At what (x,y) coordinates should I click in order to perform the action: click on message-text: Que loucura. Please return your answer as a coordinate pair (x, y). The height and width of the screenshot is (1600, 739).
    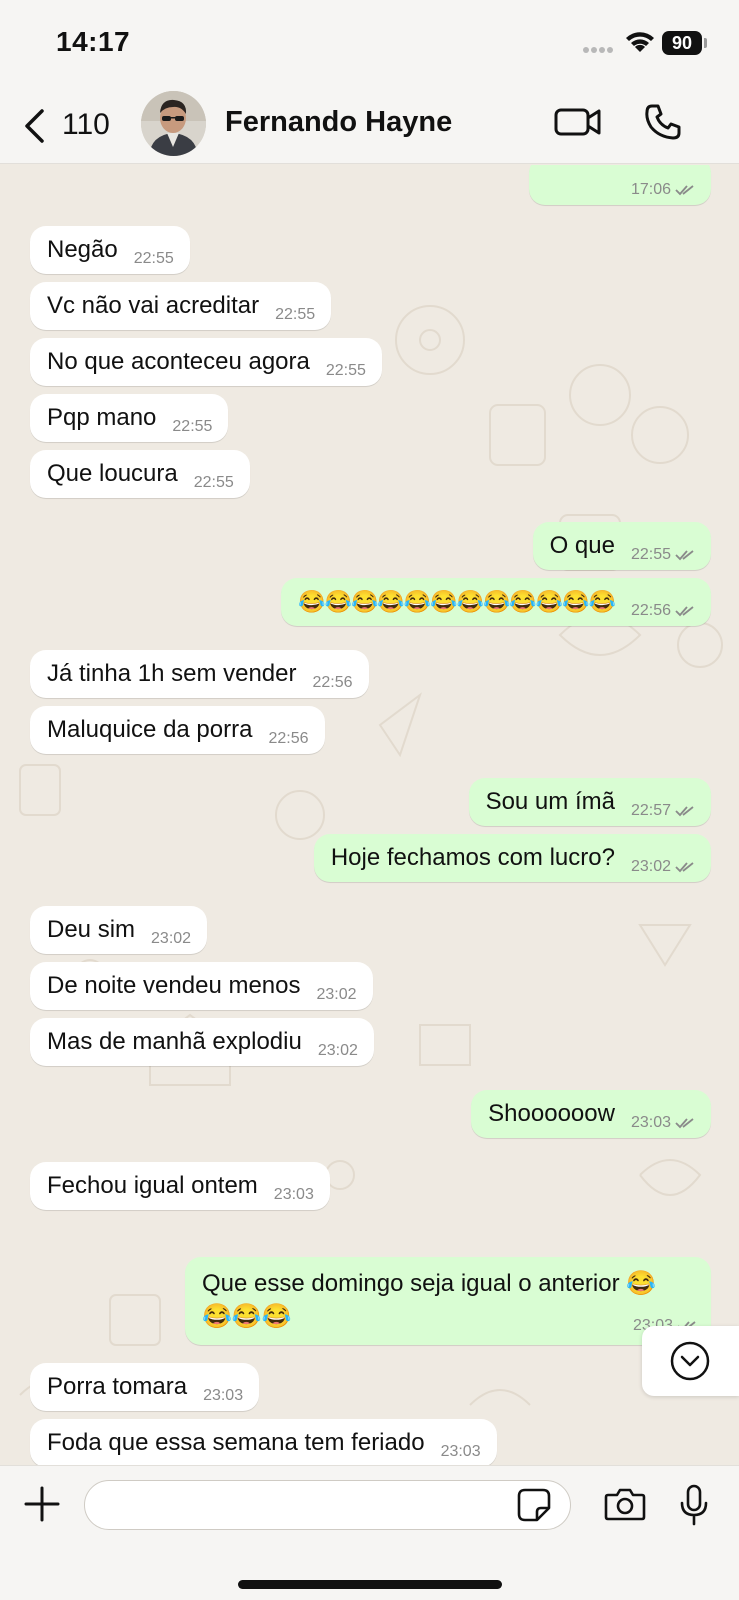
    Looking at the image, I should click on (112, 473).